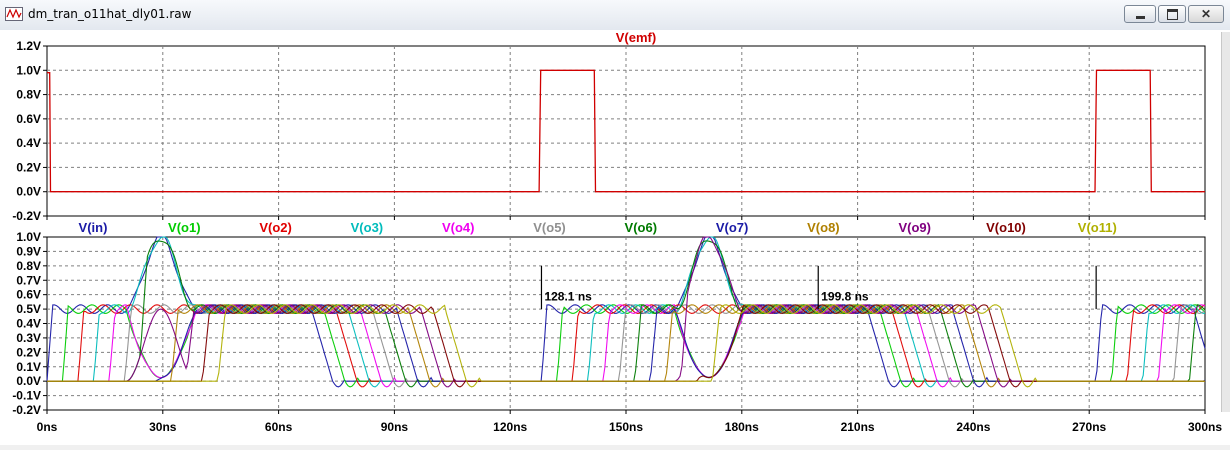  Describe the element at coordinates (858, 427) in the screenshot. I see `x-tick-label: 210ns` at that location.